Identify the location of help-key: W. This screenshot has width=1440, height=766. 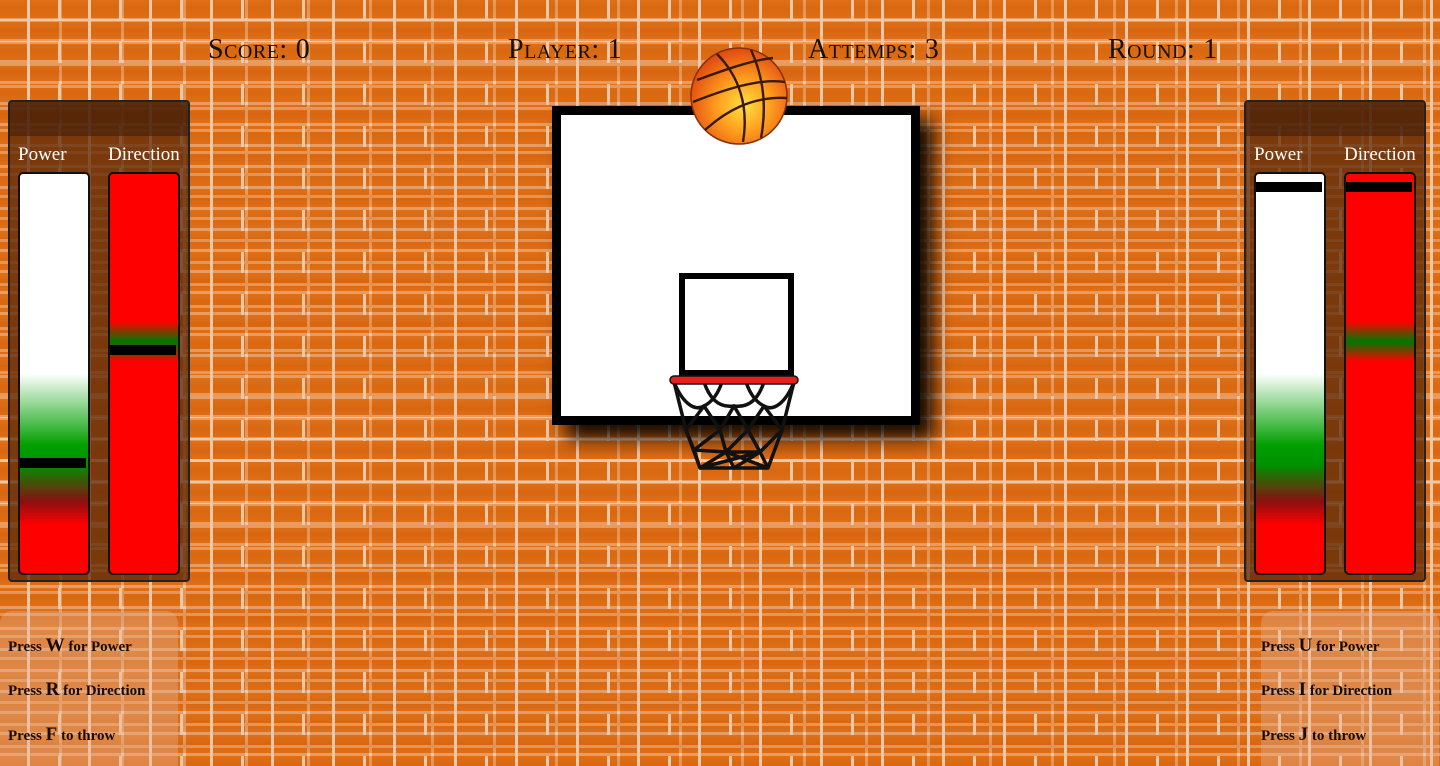
(55, 645).